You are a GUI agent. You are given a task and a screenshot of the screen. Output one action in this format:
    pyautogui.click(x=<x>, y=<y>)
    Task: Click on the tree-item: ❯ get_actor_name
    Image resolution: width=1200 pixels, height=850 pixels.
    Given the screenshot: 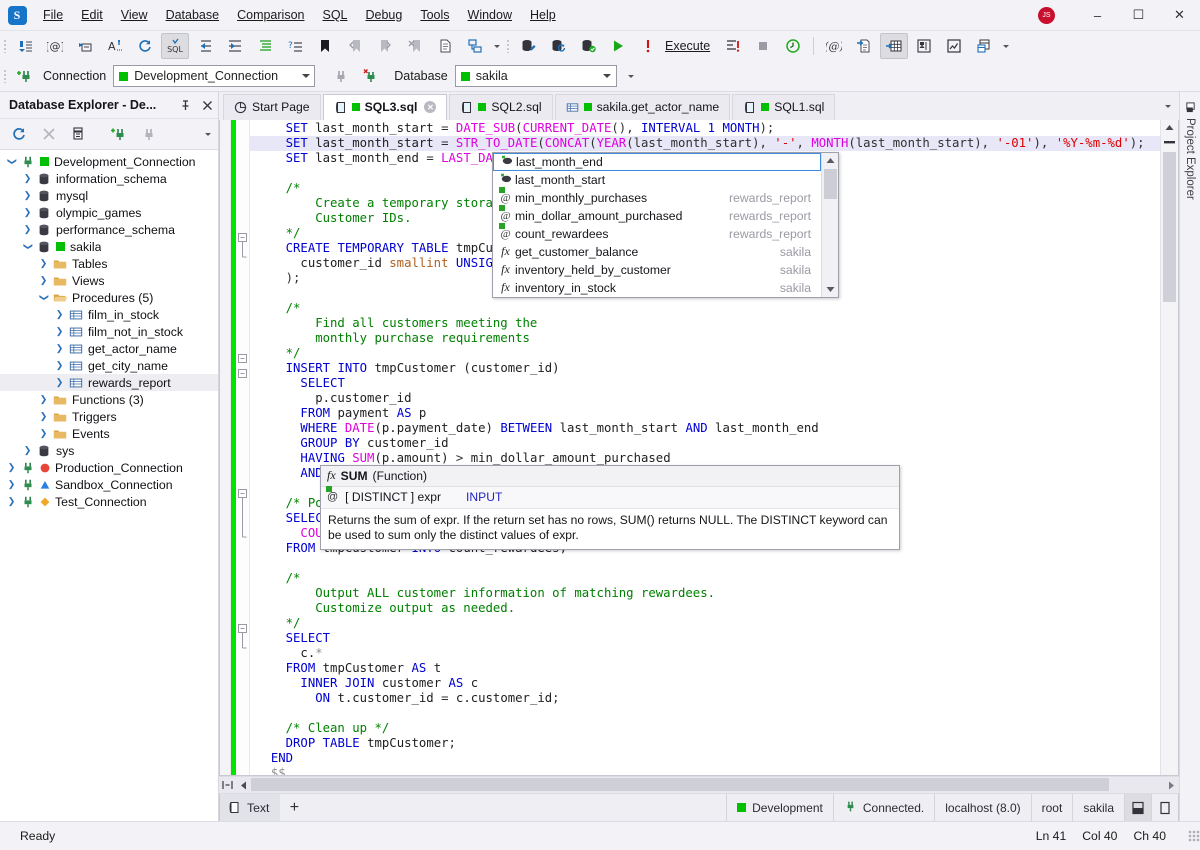 What is the action you would take?
    pyautogui.click(x=109, y=348)
    